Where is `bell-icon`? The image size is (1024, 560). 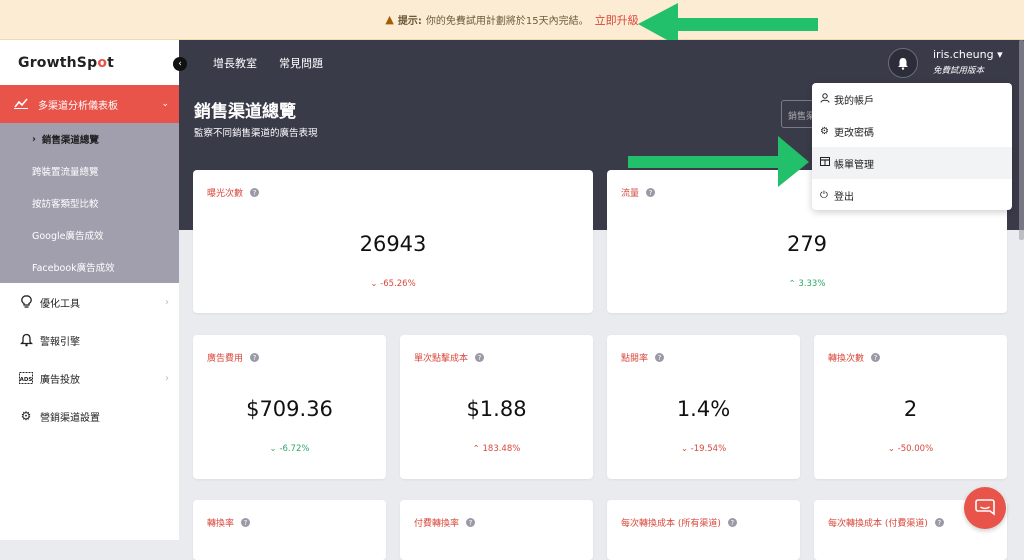 bell-icon is located at coordinates (26, 340).